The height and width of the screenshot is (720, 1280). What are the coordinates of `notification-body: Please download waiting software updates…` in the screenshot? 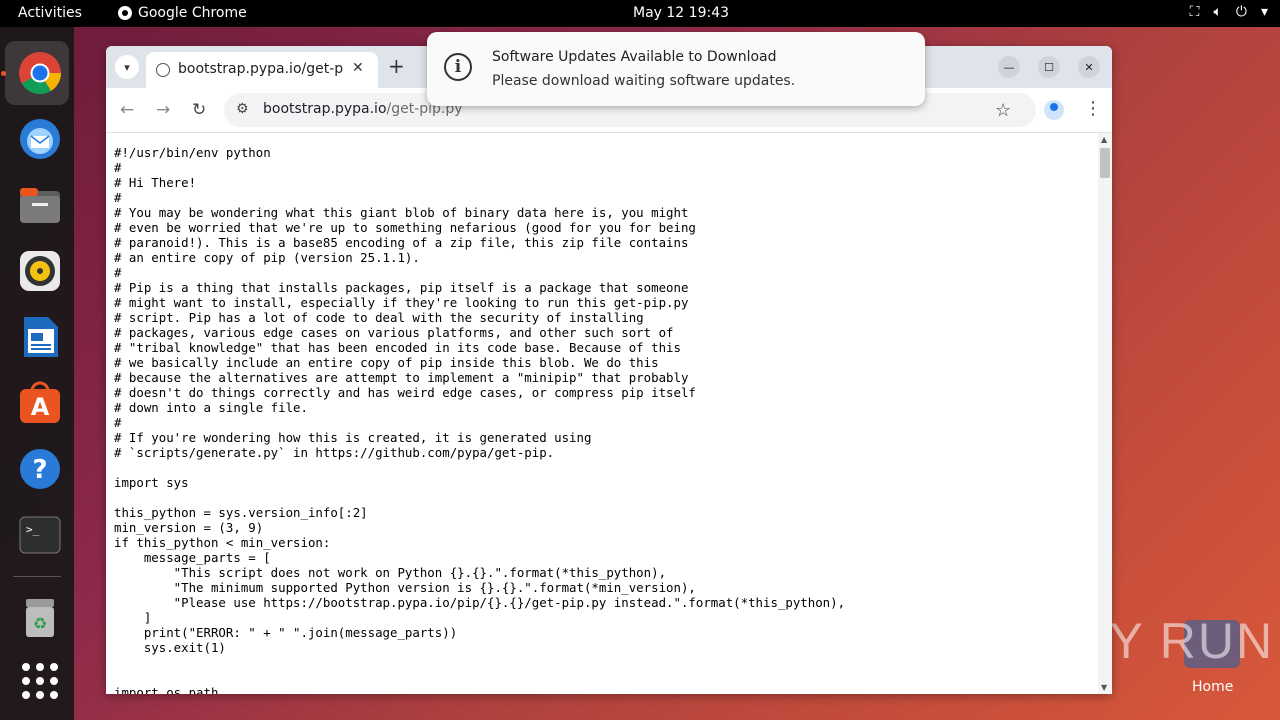 It's located at (644, 81).